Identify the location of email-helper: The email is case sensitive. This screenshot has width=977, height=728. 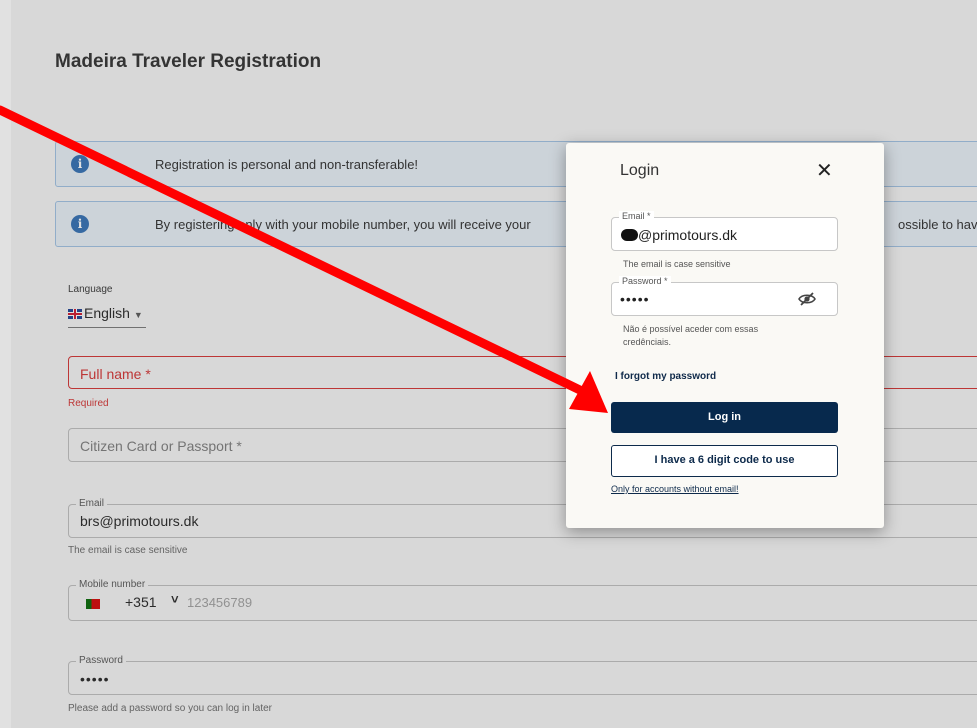
(677, 264).